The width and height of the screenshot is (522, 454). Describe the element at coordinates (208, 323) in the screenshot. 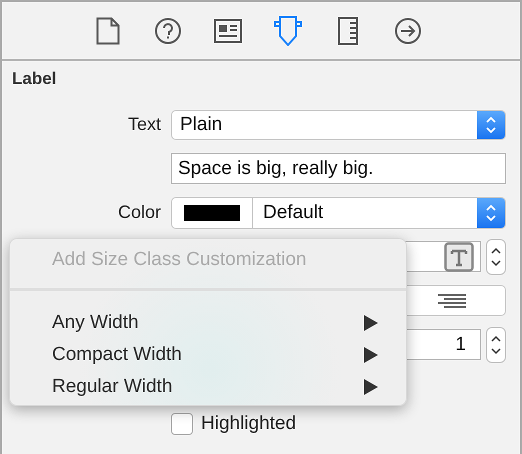

I see `menu-item: Any Width` at that location.